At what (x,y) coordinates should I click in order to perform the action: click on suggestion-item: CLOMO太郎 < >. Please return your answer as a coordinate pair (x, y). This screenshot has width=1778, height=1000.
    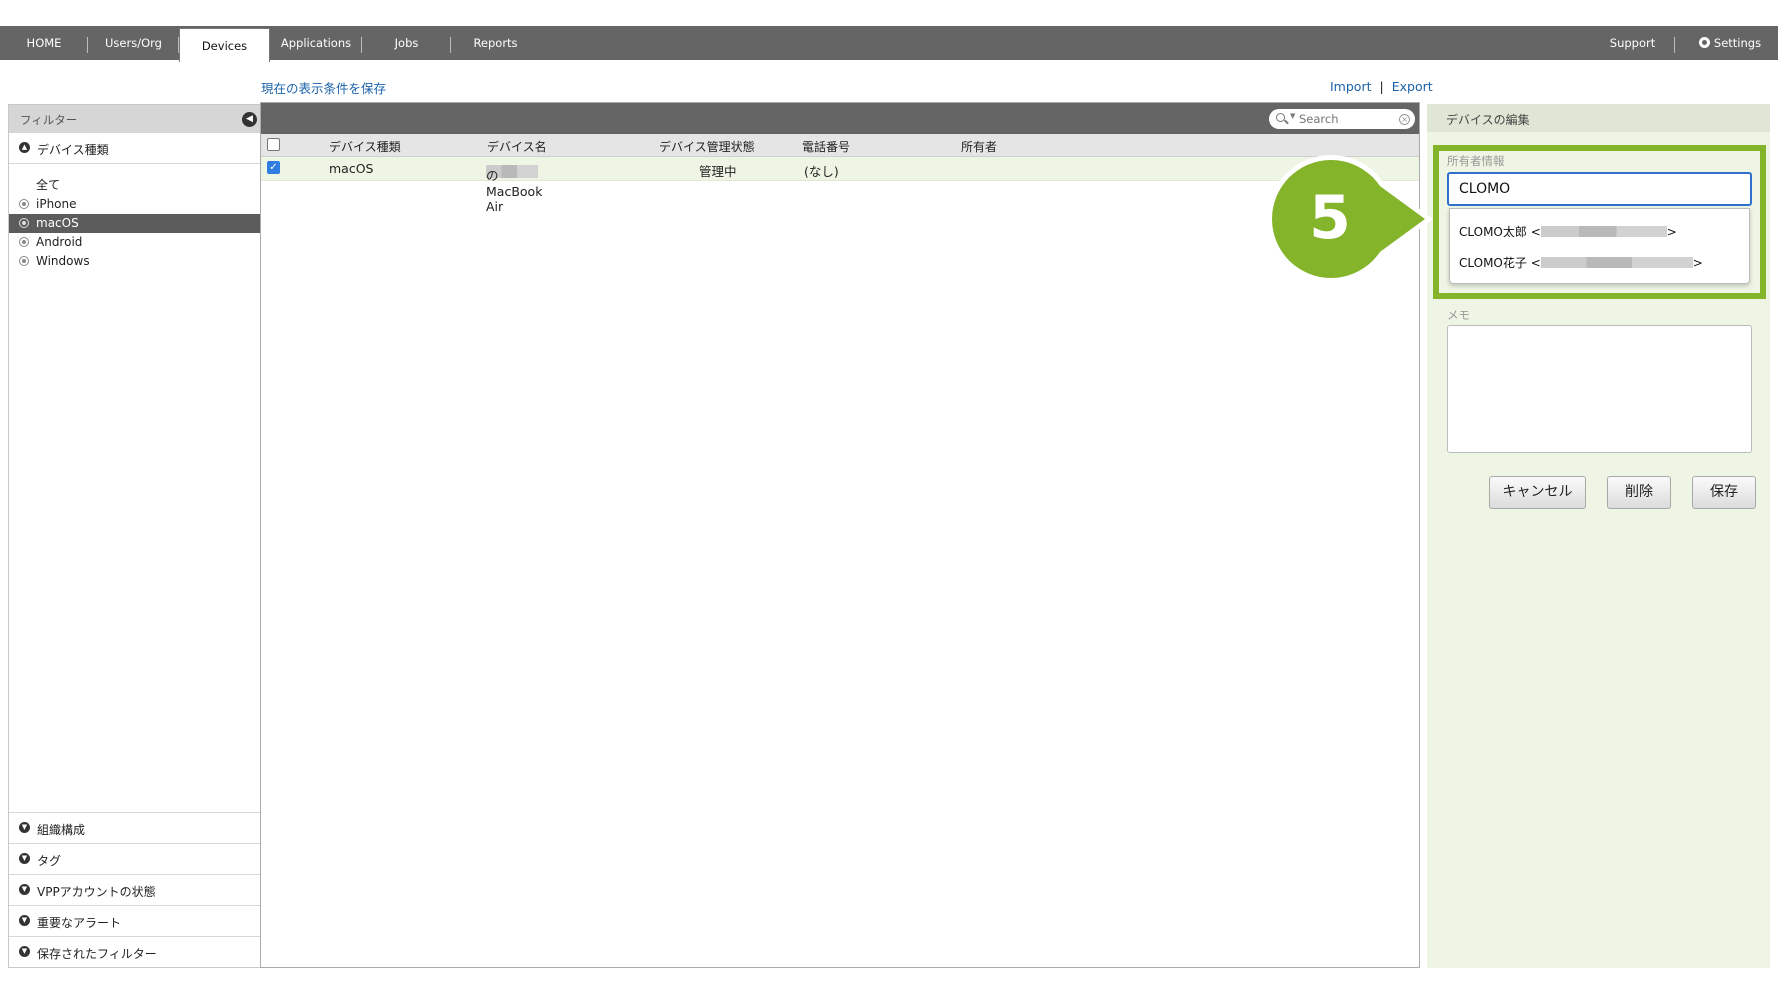
    Looking at the image, I should click on (1568, 231).